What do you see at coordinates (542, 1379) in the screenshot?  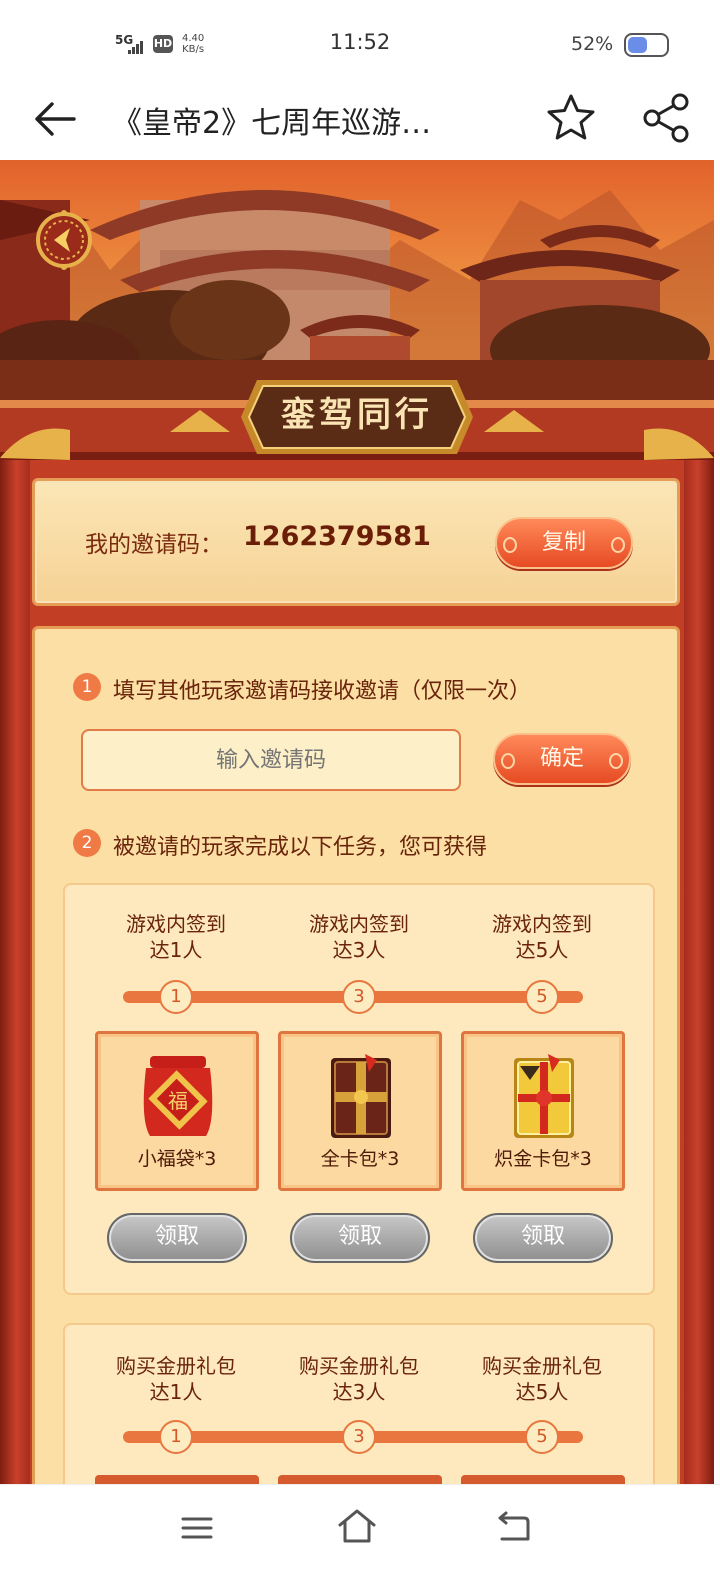 I see `milestone-label: 购买金册礼包 达5人` at bounding box center [542, 1379].